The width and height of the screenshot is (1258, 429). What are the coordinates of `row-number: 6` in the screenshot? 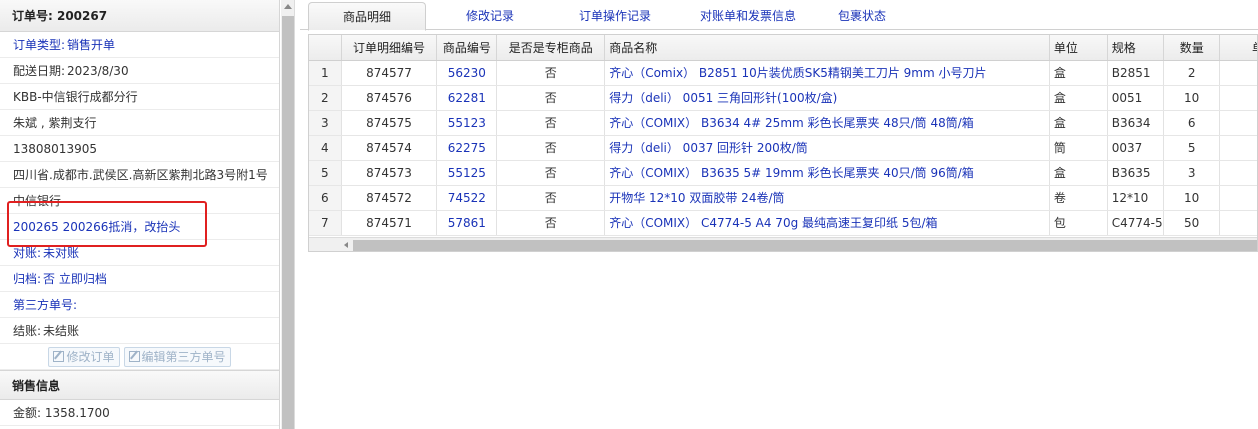 It's located at (325, 198).